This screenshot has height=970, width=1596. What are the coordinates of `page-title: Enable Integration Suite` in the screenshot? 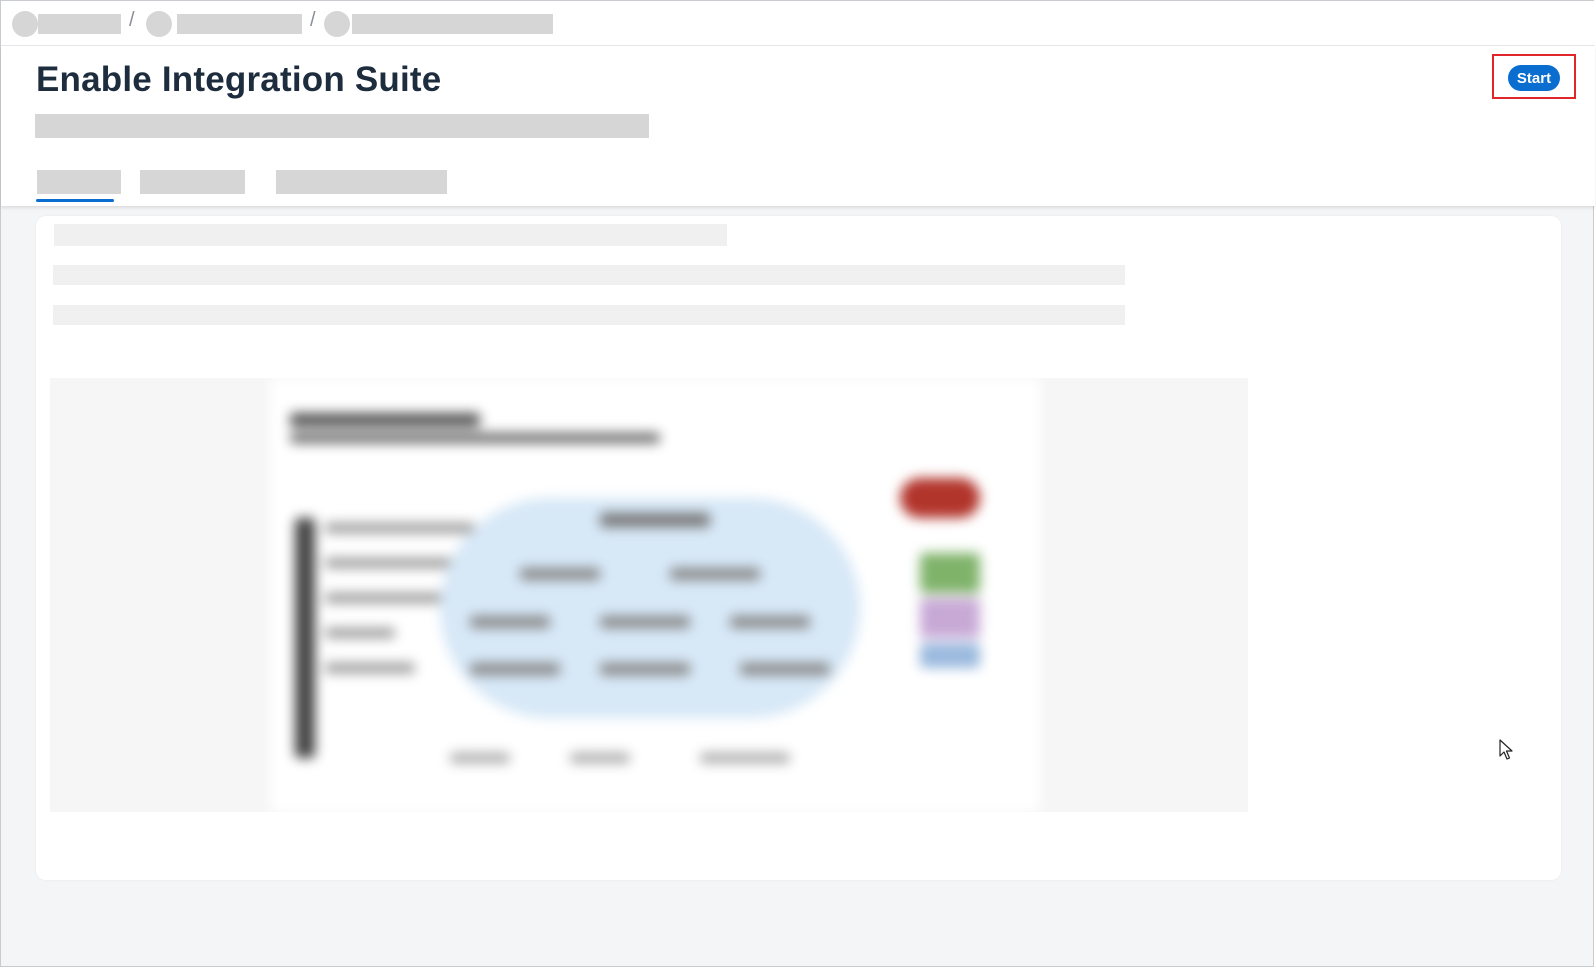 It's located at (239, 79).